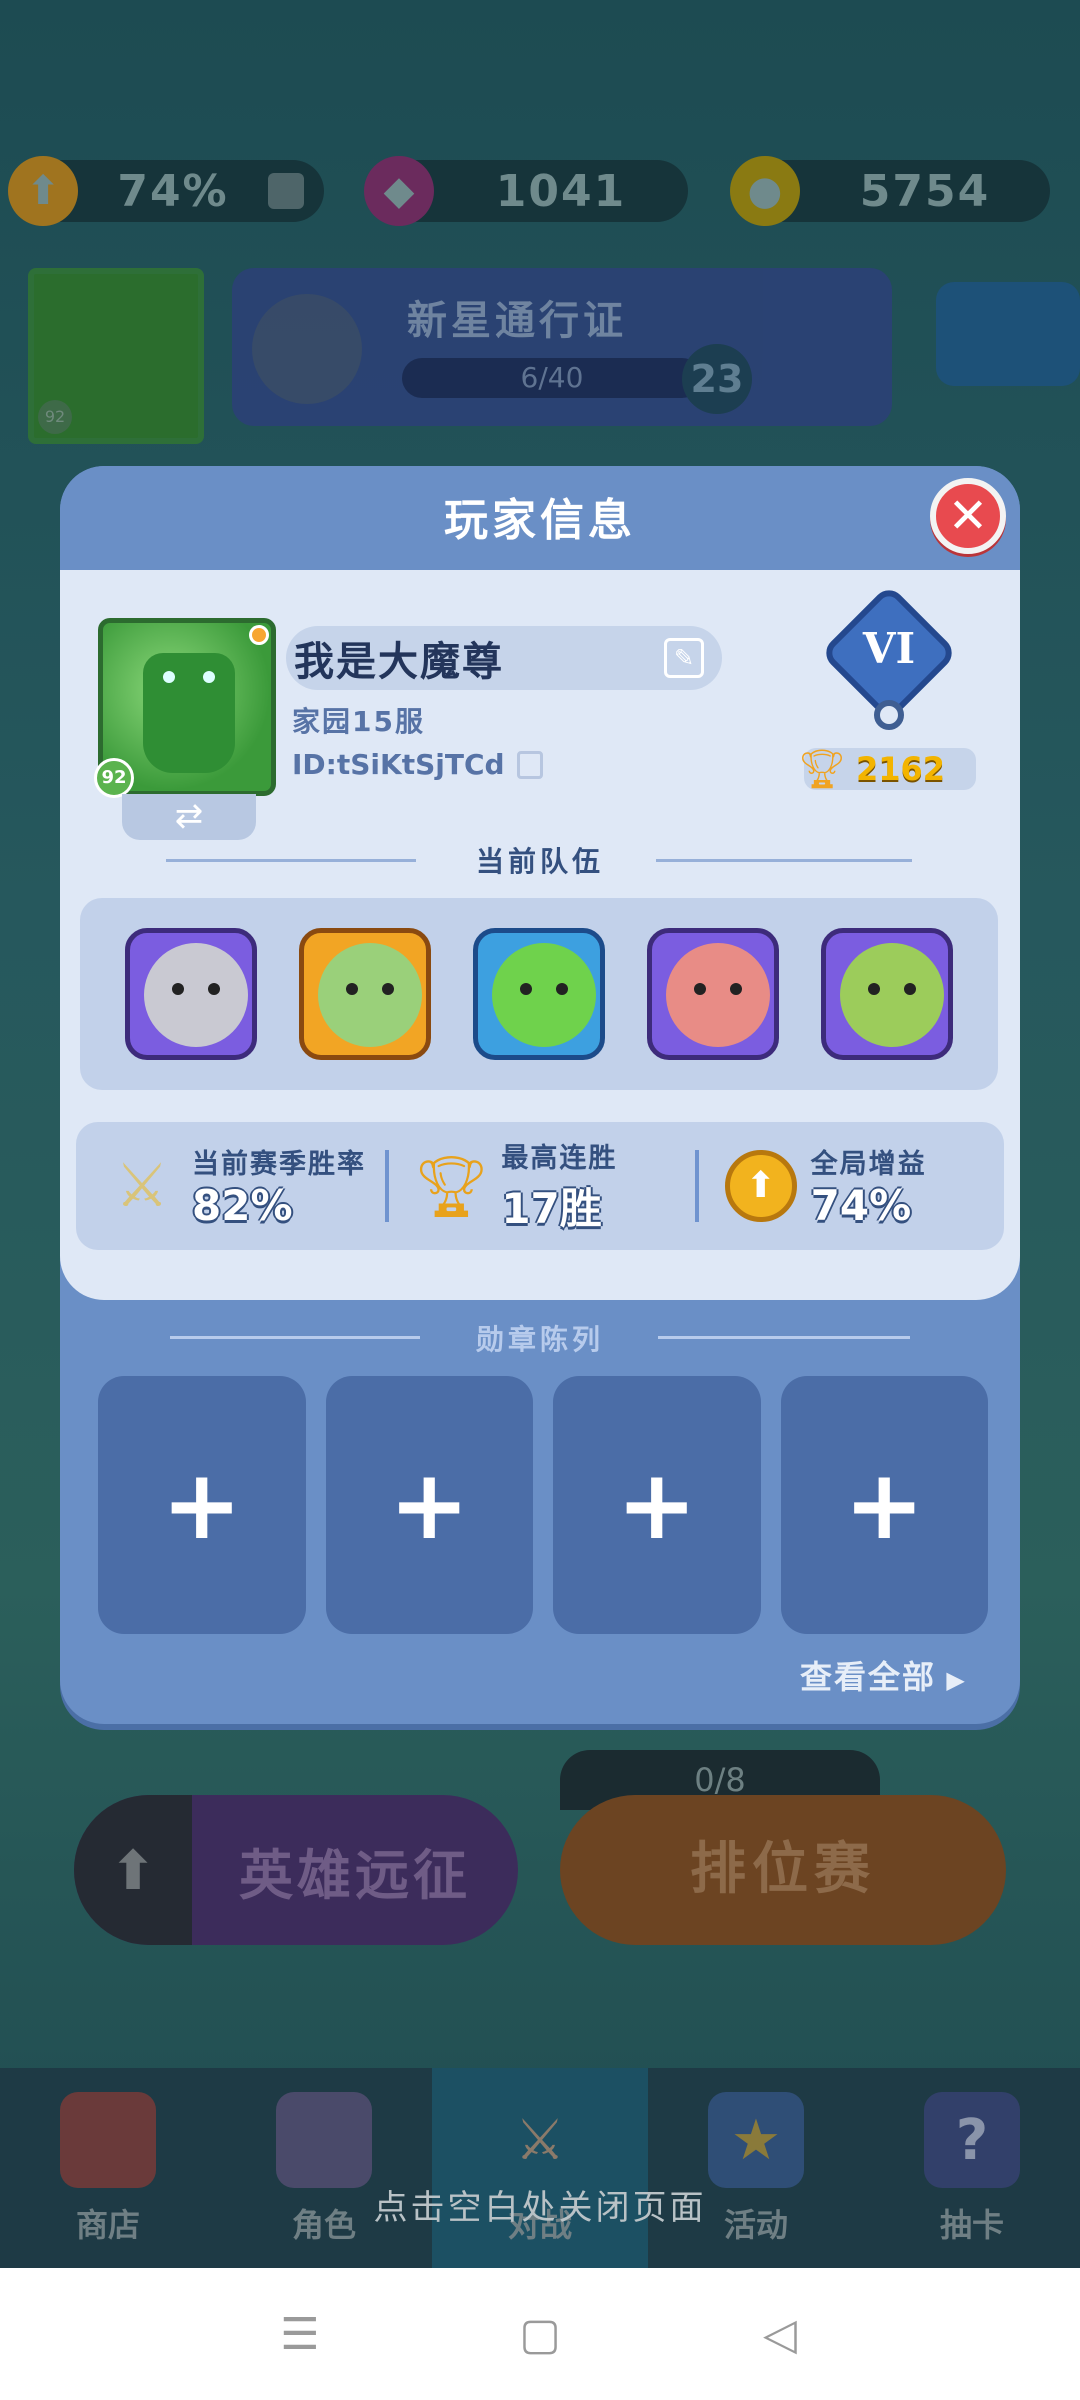  What do you see at coordinates (108, 2140) in the screenshot?
I see `shop-icon` at bounding box center [108, 2140].